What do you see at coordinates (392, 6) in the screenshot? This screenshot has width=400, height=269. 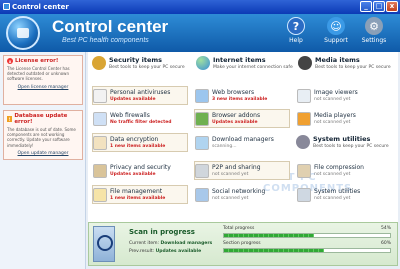 I see `close-button: x` at bounding box center [392, 6].